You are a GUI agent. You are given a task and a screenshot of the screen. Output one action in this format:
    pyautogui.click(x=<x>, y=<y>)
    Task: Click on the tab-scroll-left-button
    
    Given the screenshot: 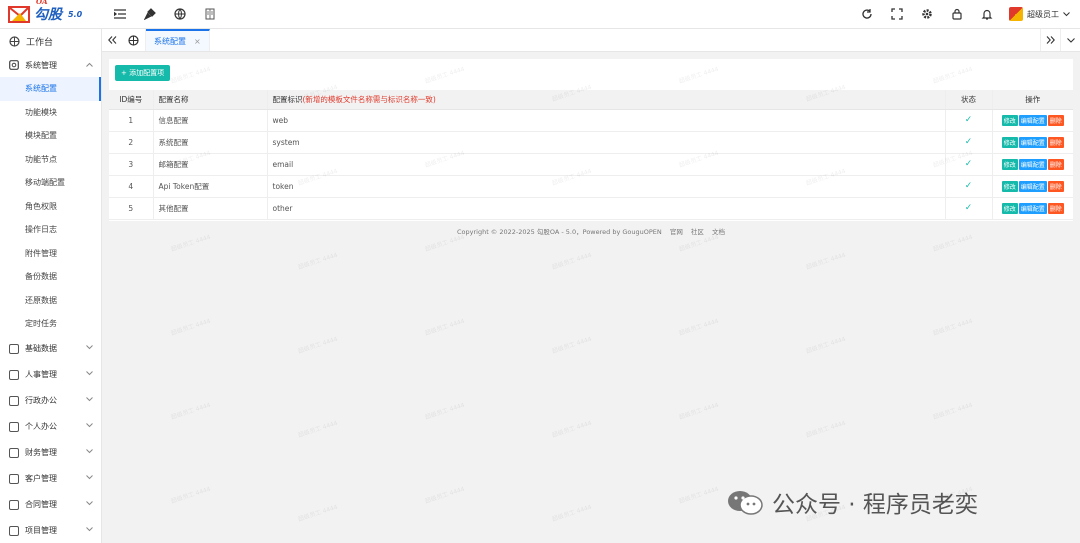 What is the action you would take?
    pyautogui.click(x=112, y=40)
    